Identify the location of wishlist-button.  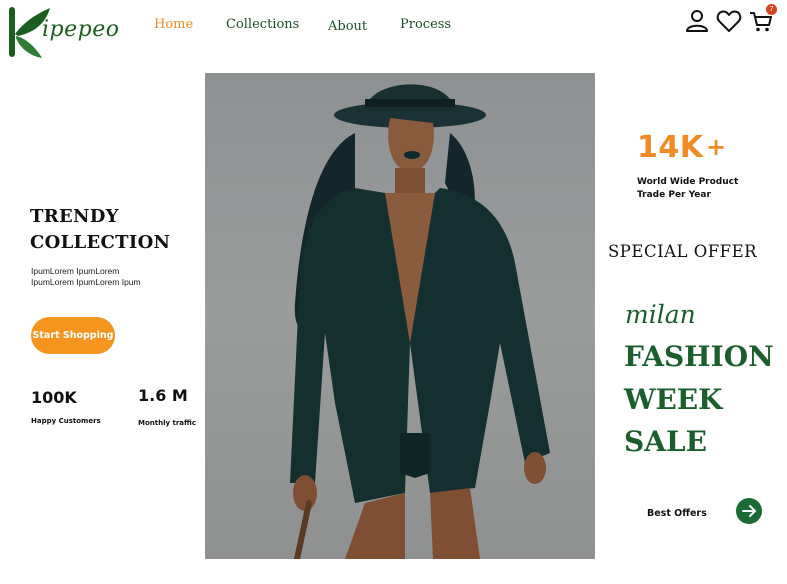
(729, 21).